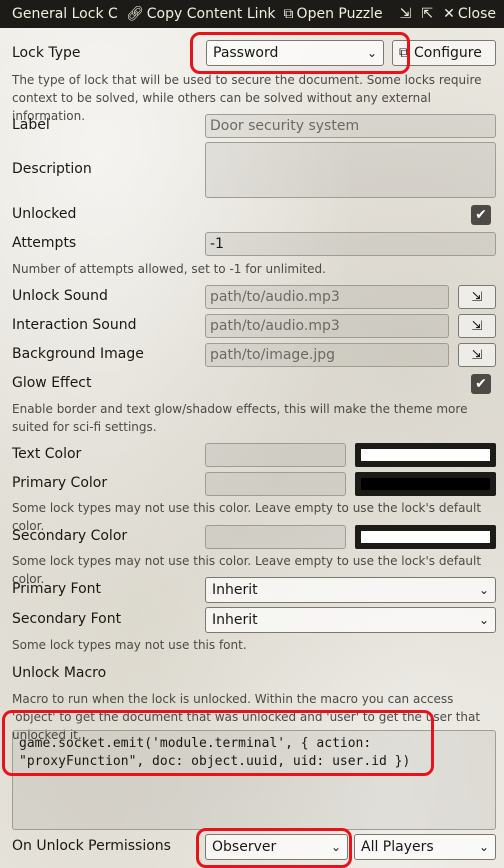  I want to click on lock-type-value: Password, so click(246, 53).